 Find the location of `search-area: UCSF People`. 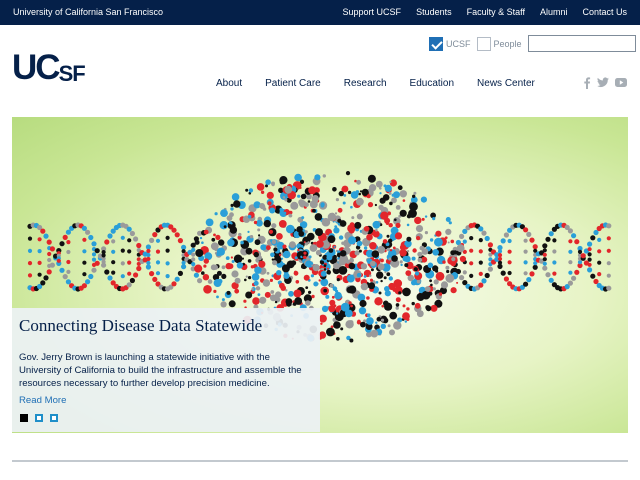

search-area: UCSF People is located at coordinates (532, 43).